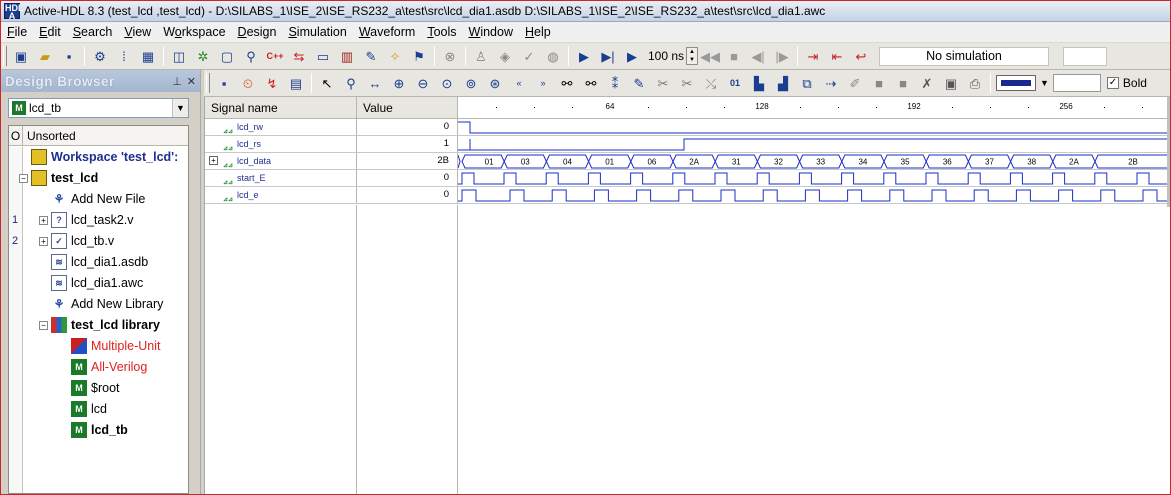 The width and height of the screenshot is (1171, 495). Describe the element at coordinates (543, 83) in the screenshot. I see `scroll-right-icon: »` at that location.